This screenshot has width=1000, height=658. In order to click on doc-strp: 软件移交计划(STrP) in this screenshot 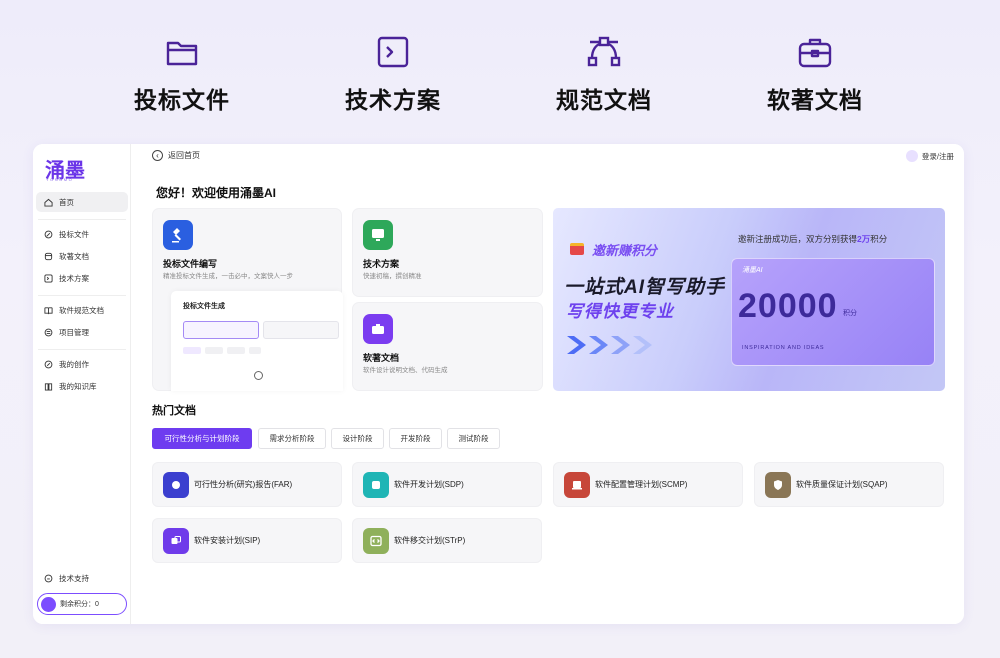, I will do `click(447, 540)`.